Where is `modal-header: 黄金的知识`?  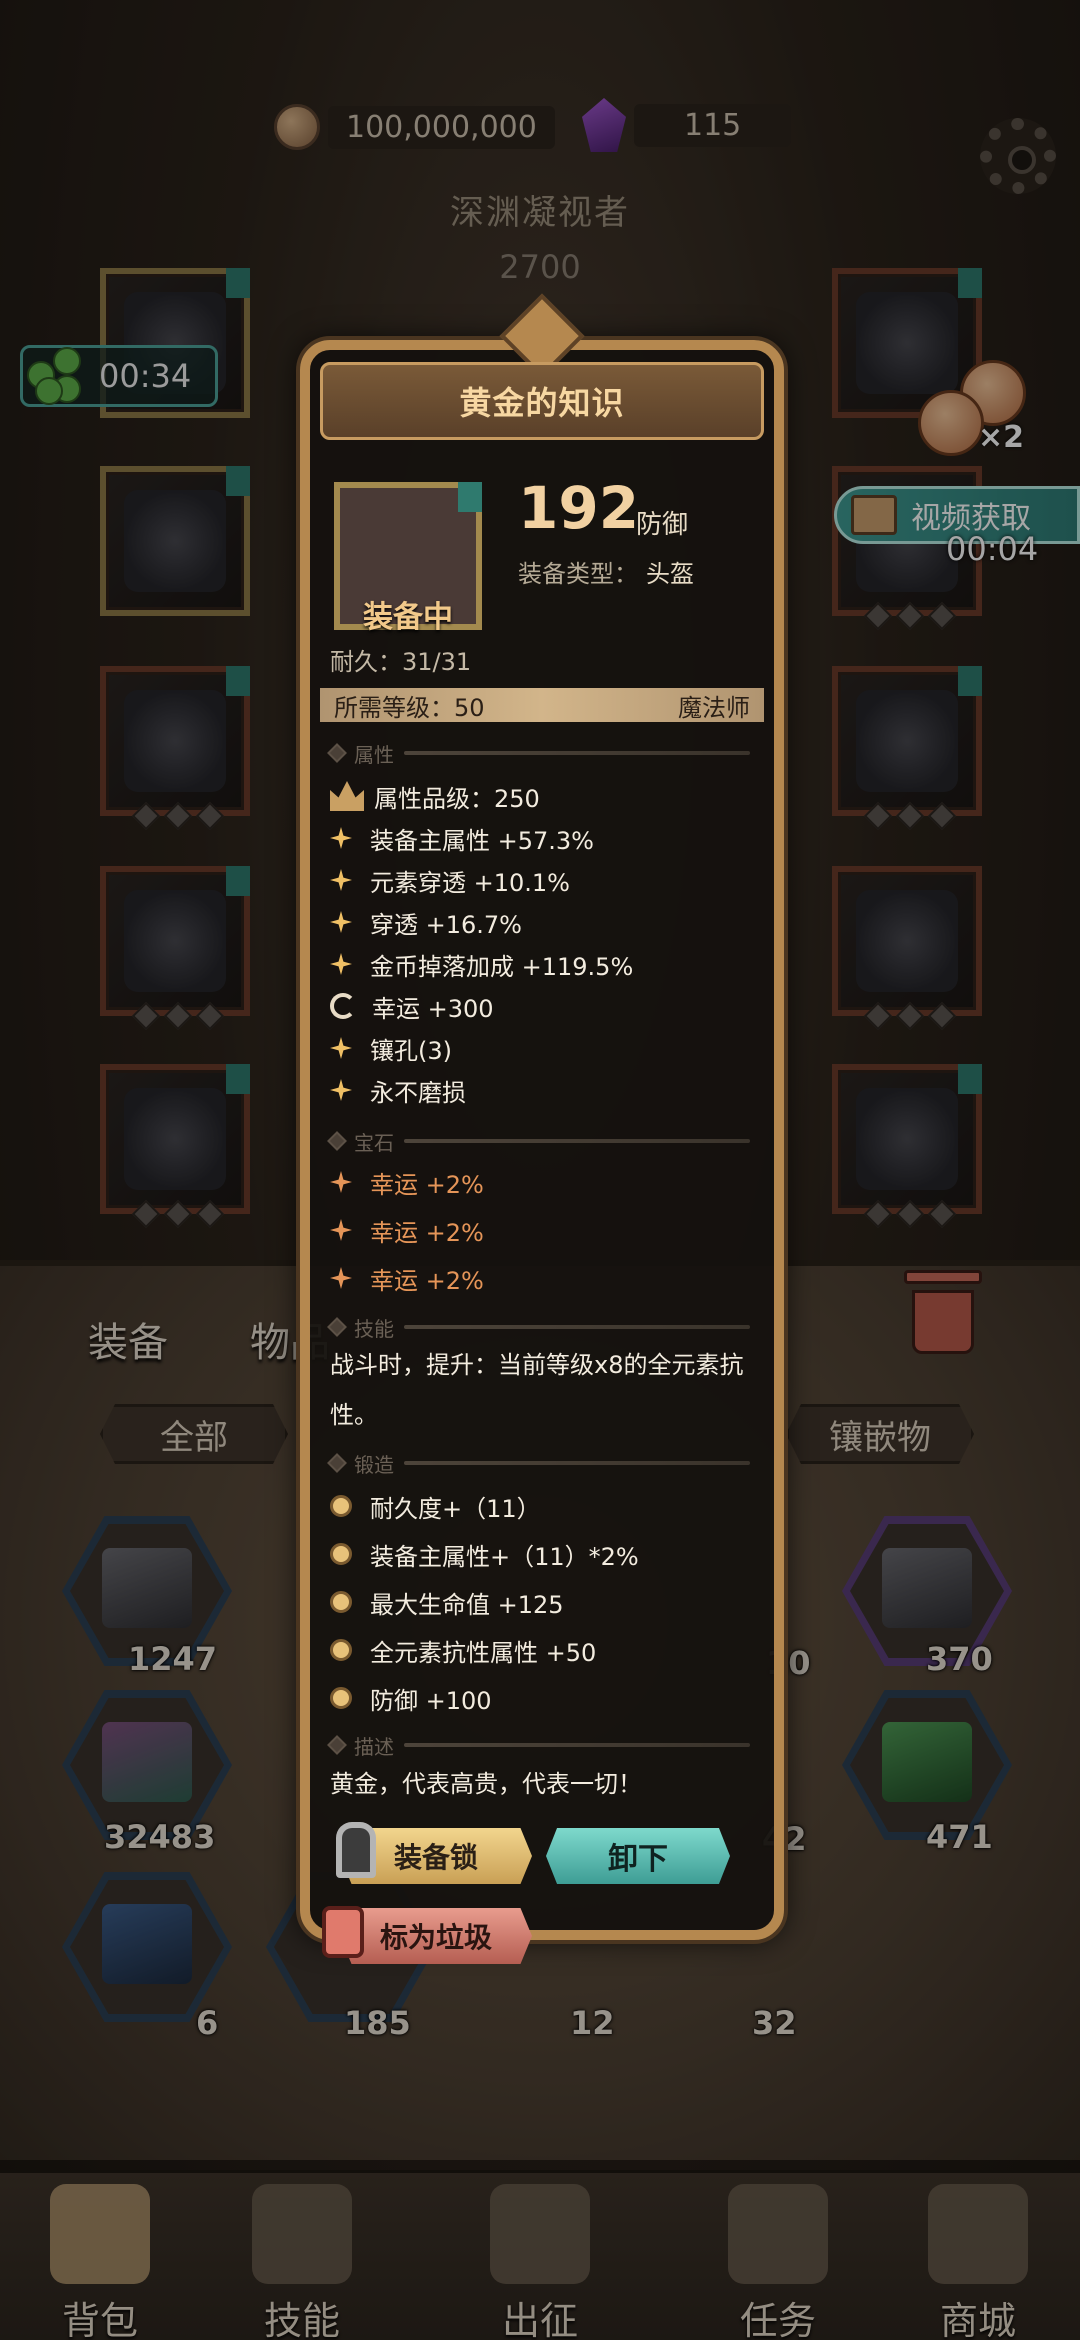
modal-header: 黄金的知识 is located at coordinates (542, 401).